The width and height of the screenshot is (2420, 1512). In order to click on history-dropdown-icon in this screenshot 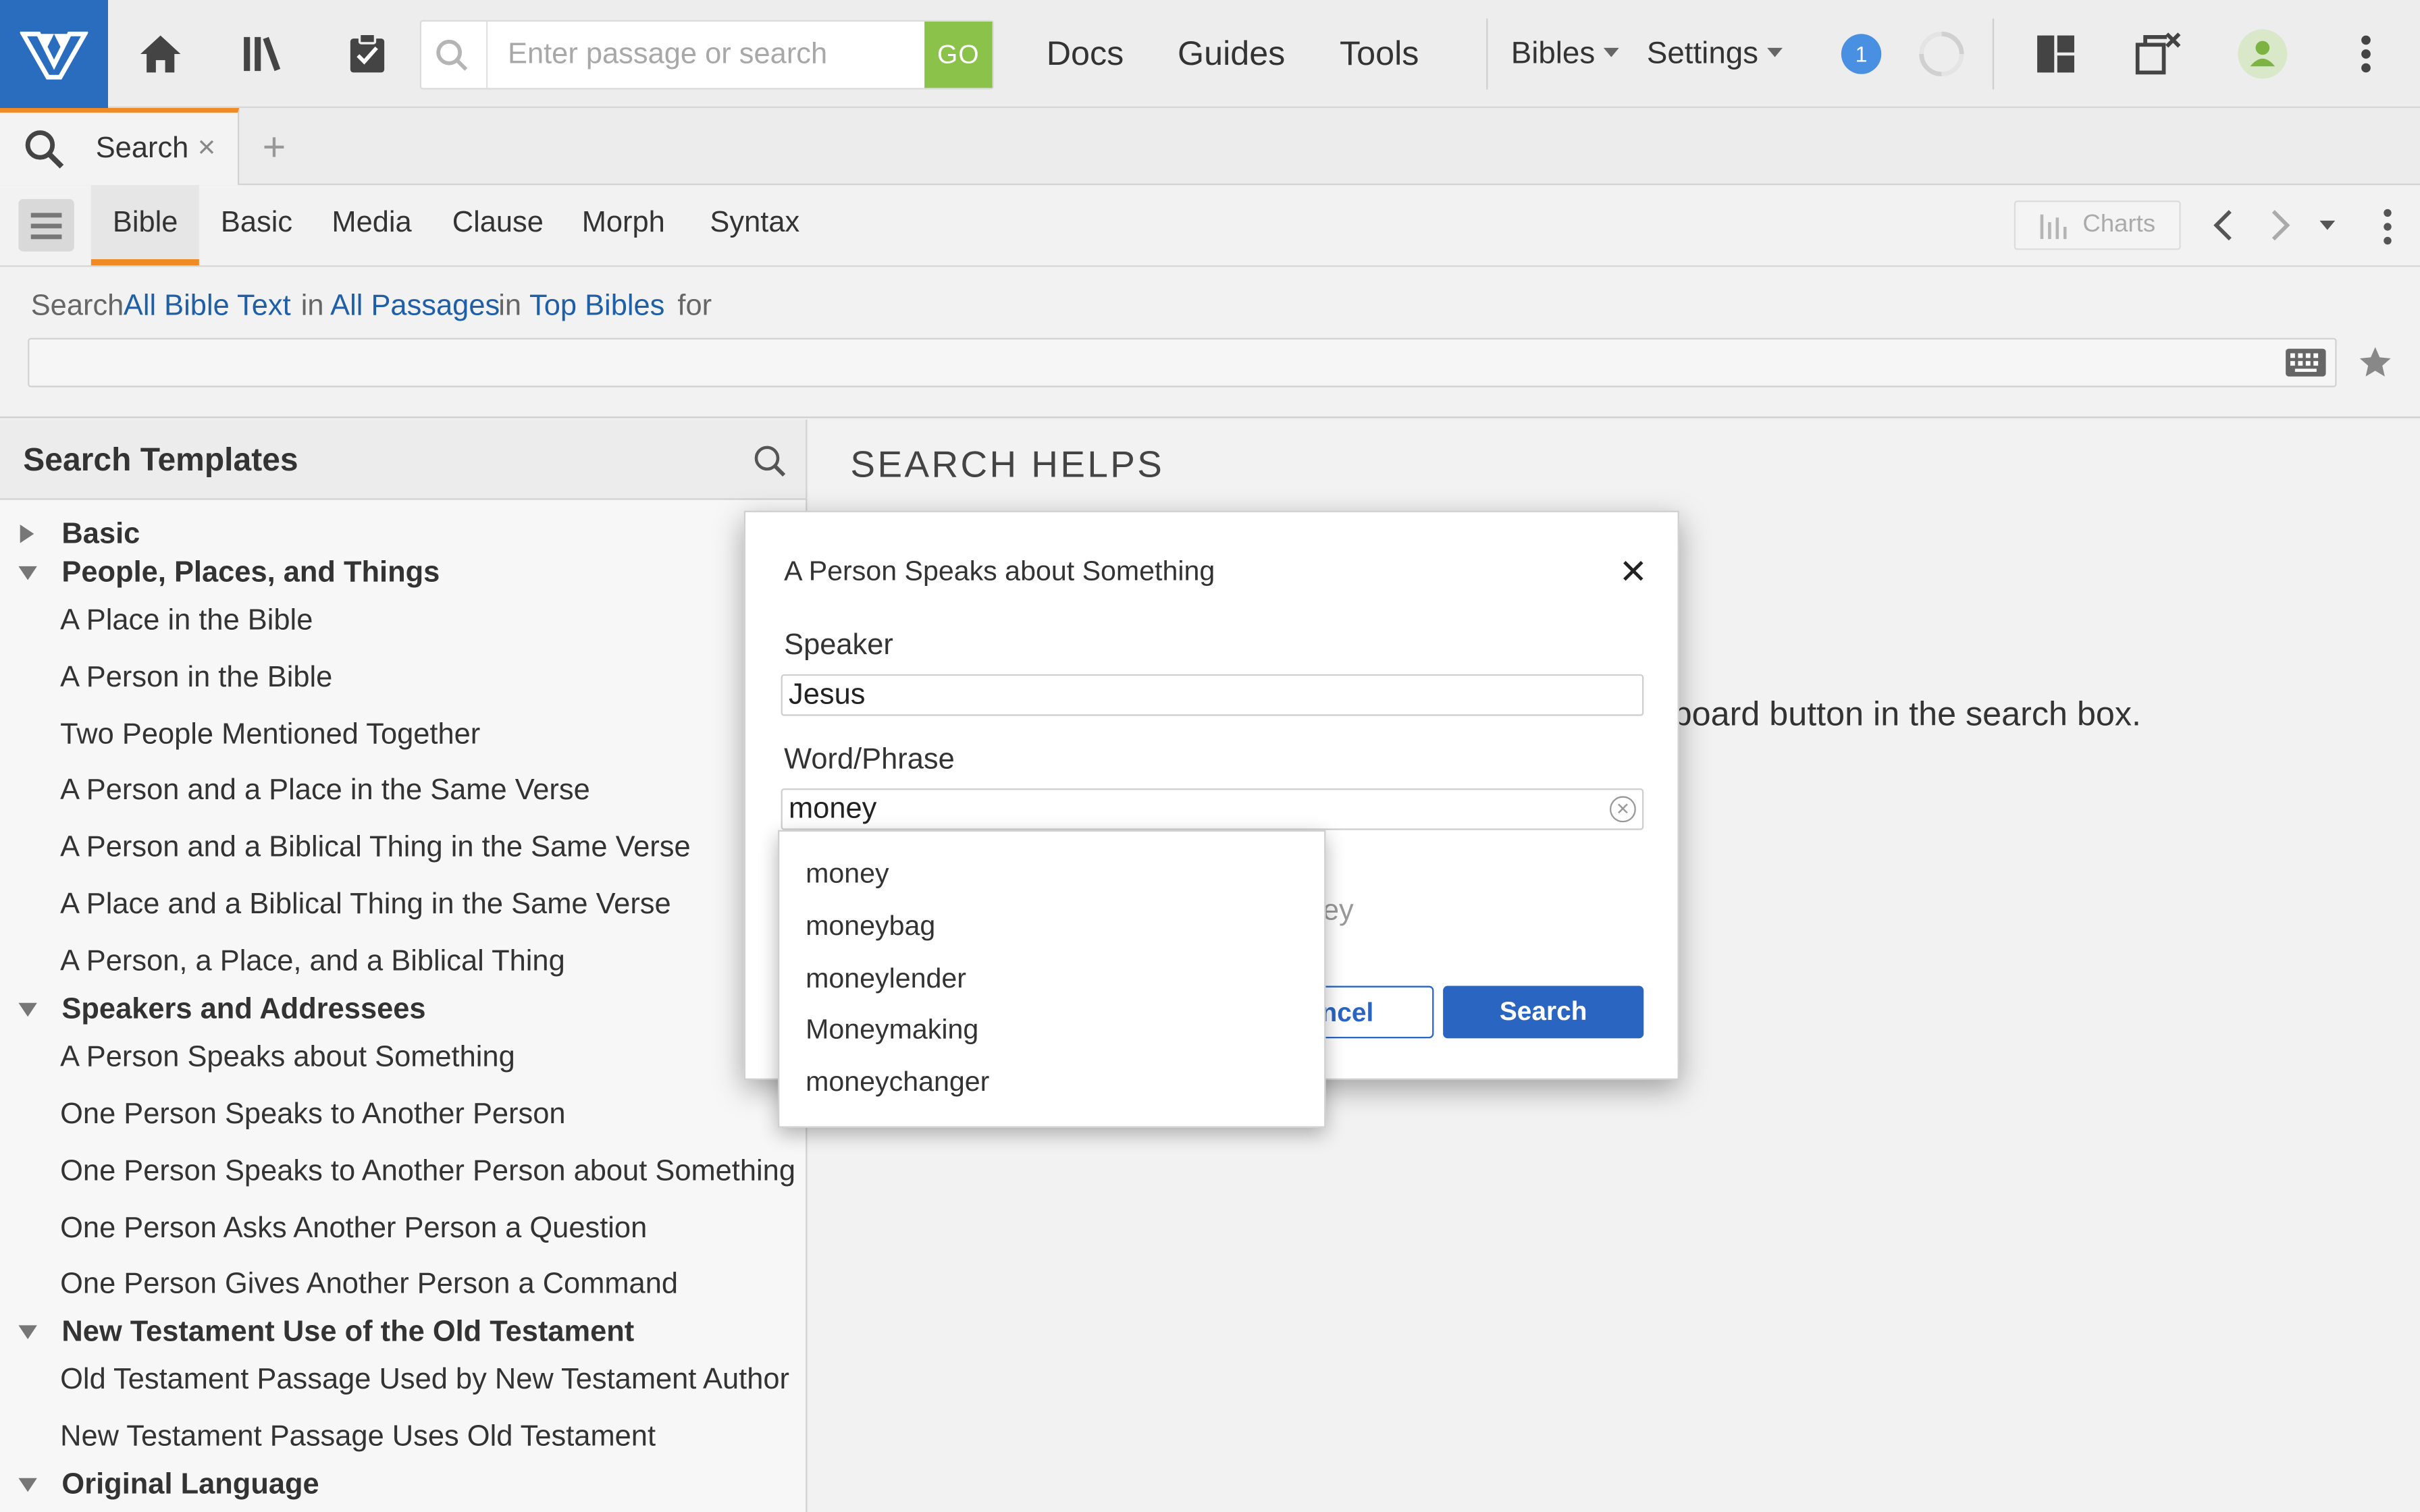, I will do `click(2327, 226)`.